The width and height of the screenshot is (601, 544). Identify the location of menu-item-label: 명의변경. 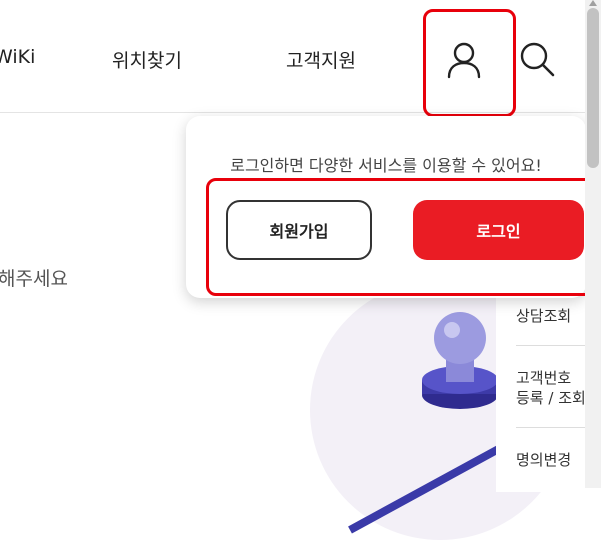
(544, 460).